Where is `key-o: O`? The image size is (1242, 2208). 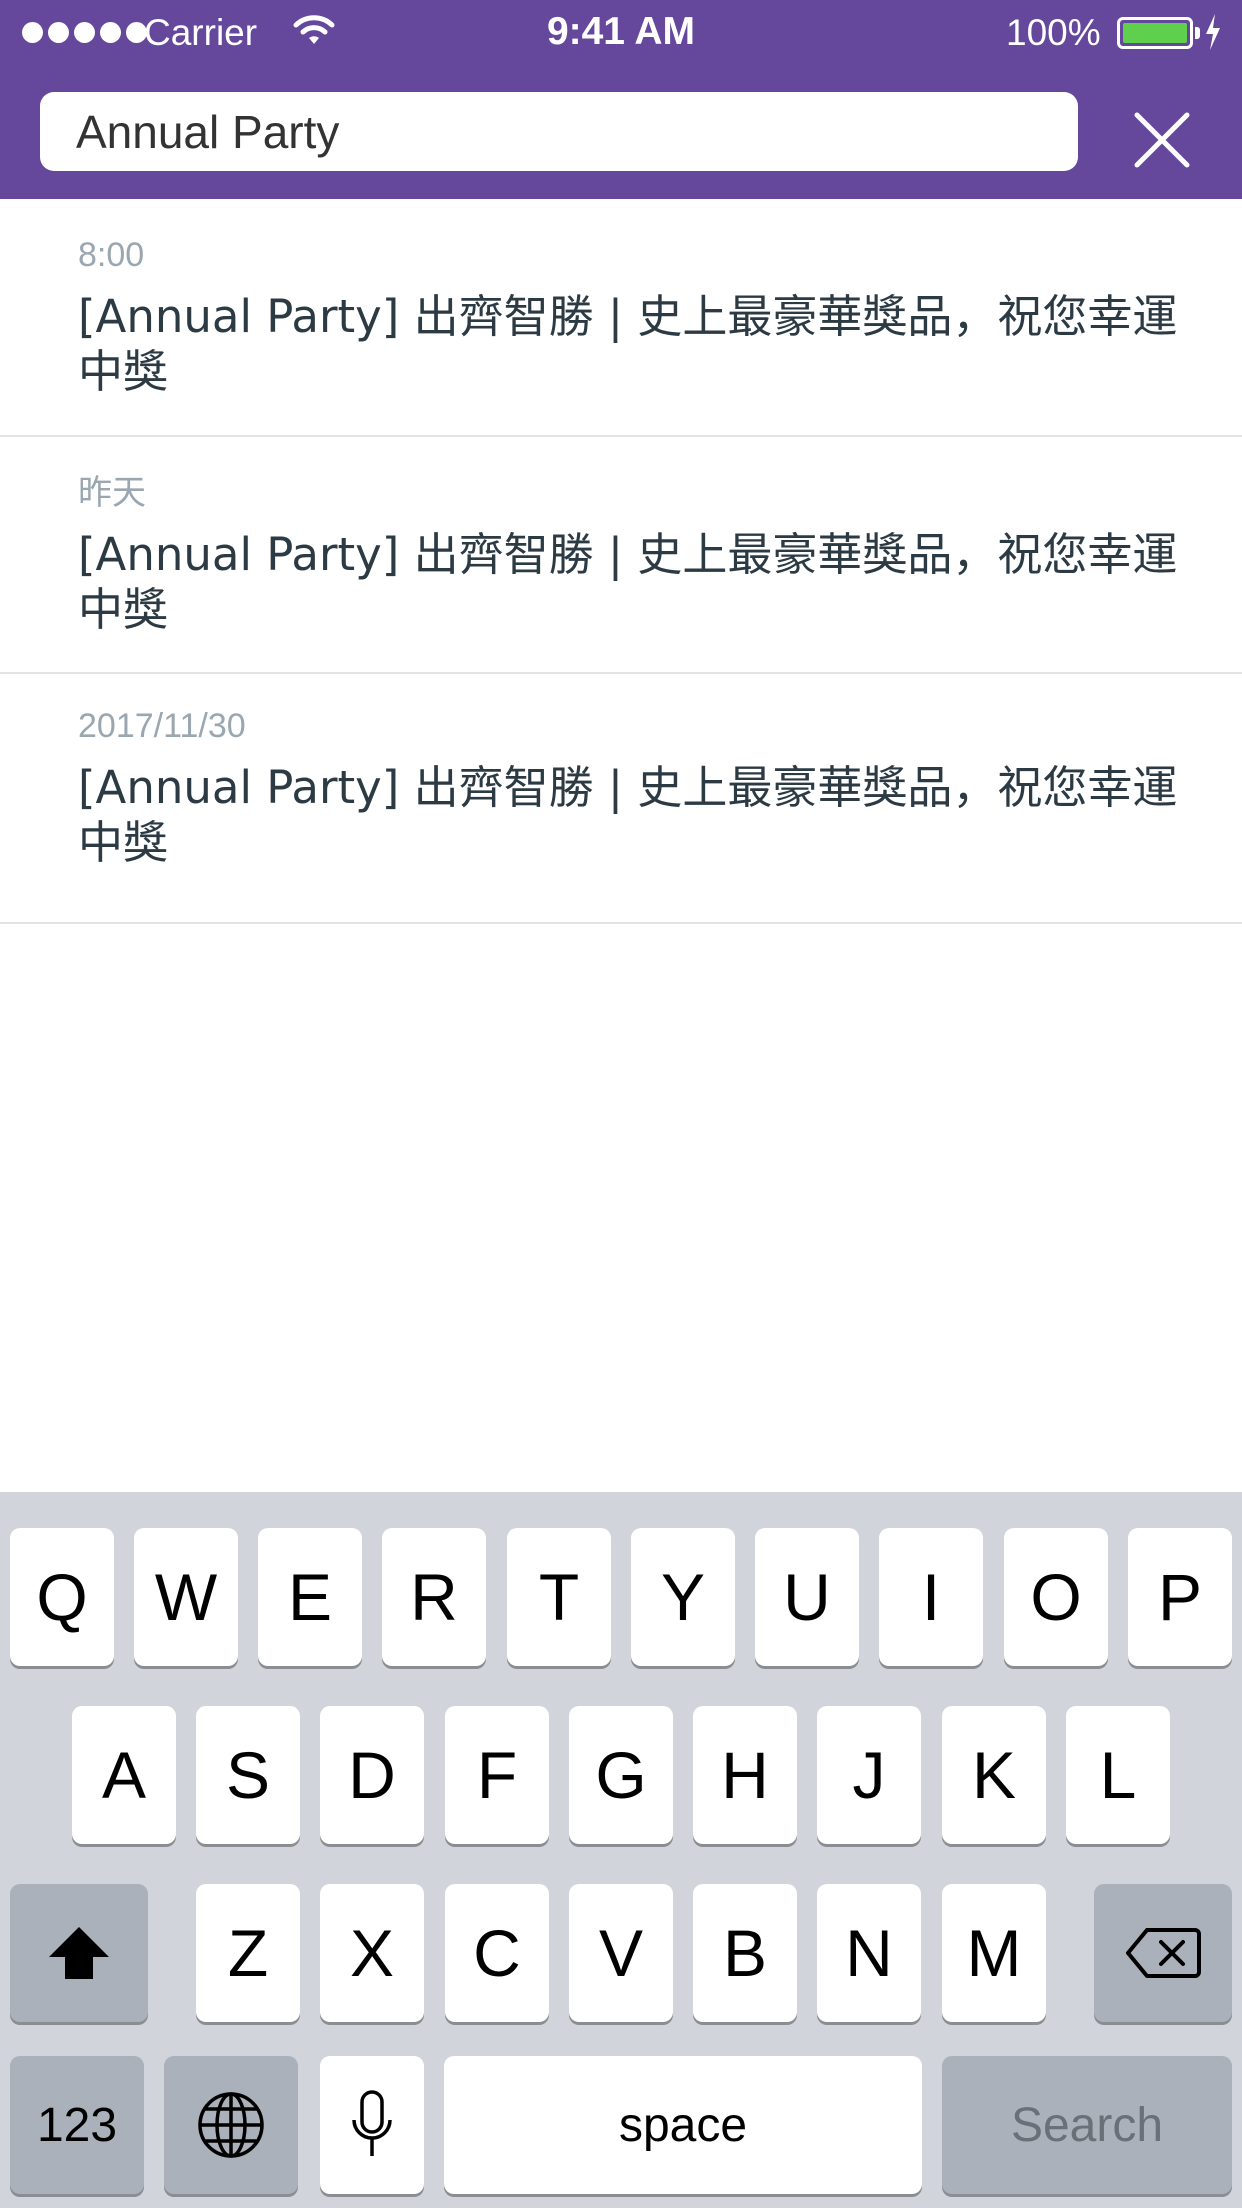 key-o: O is located at coordinates (1056, 1597).